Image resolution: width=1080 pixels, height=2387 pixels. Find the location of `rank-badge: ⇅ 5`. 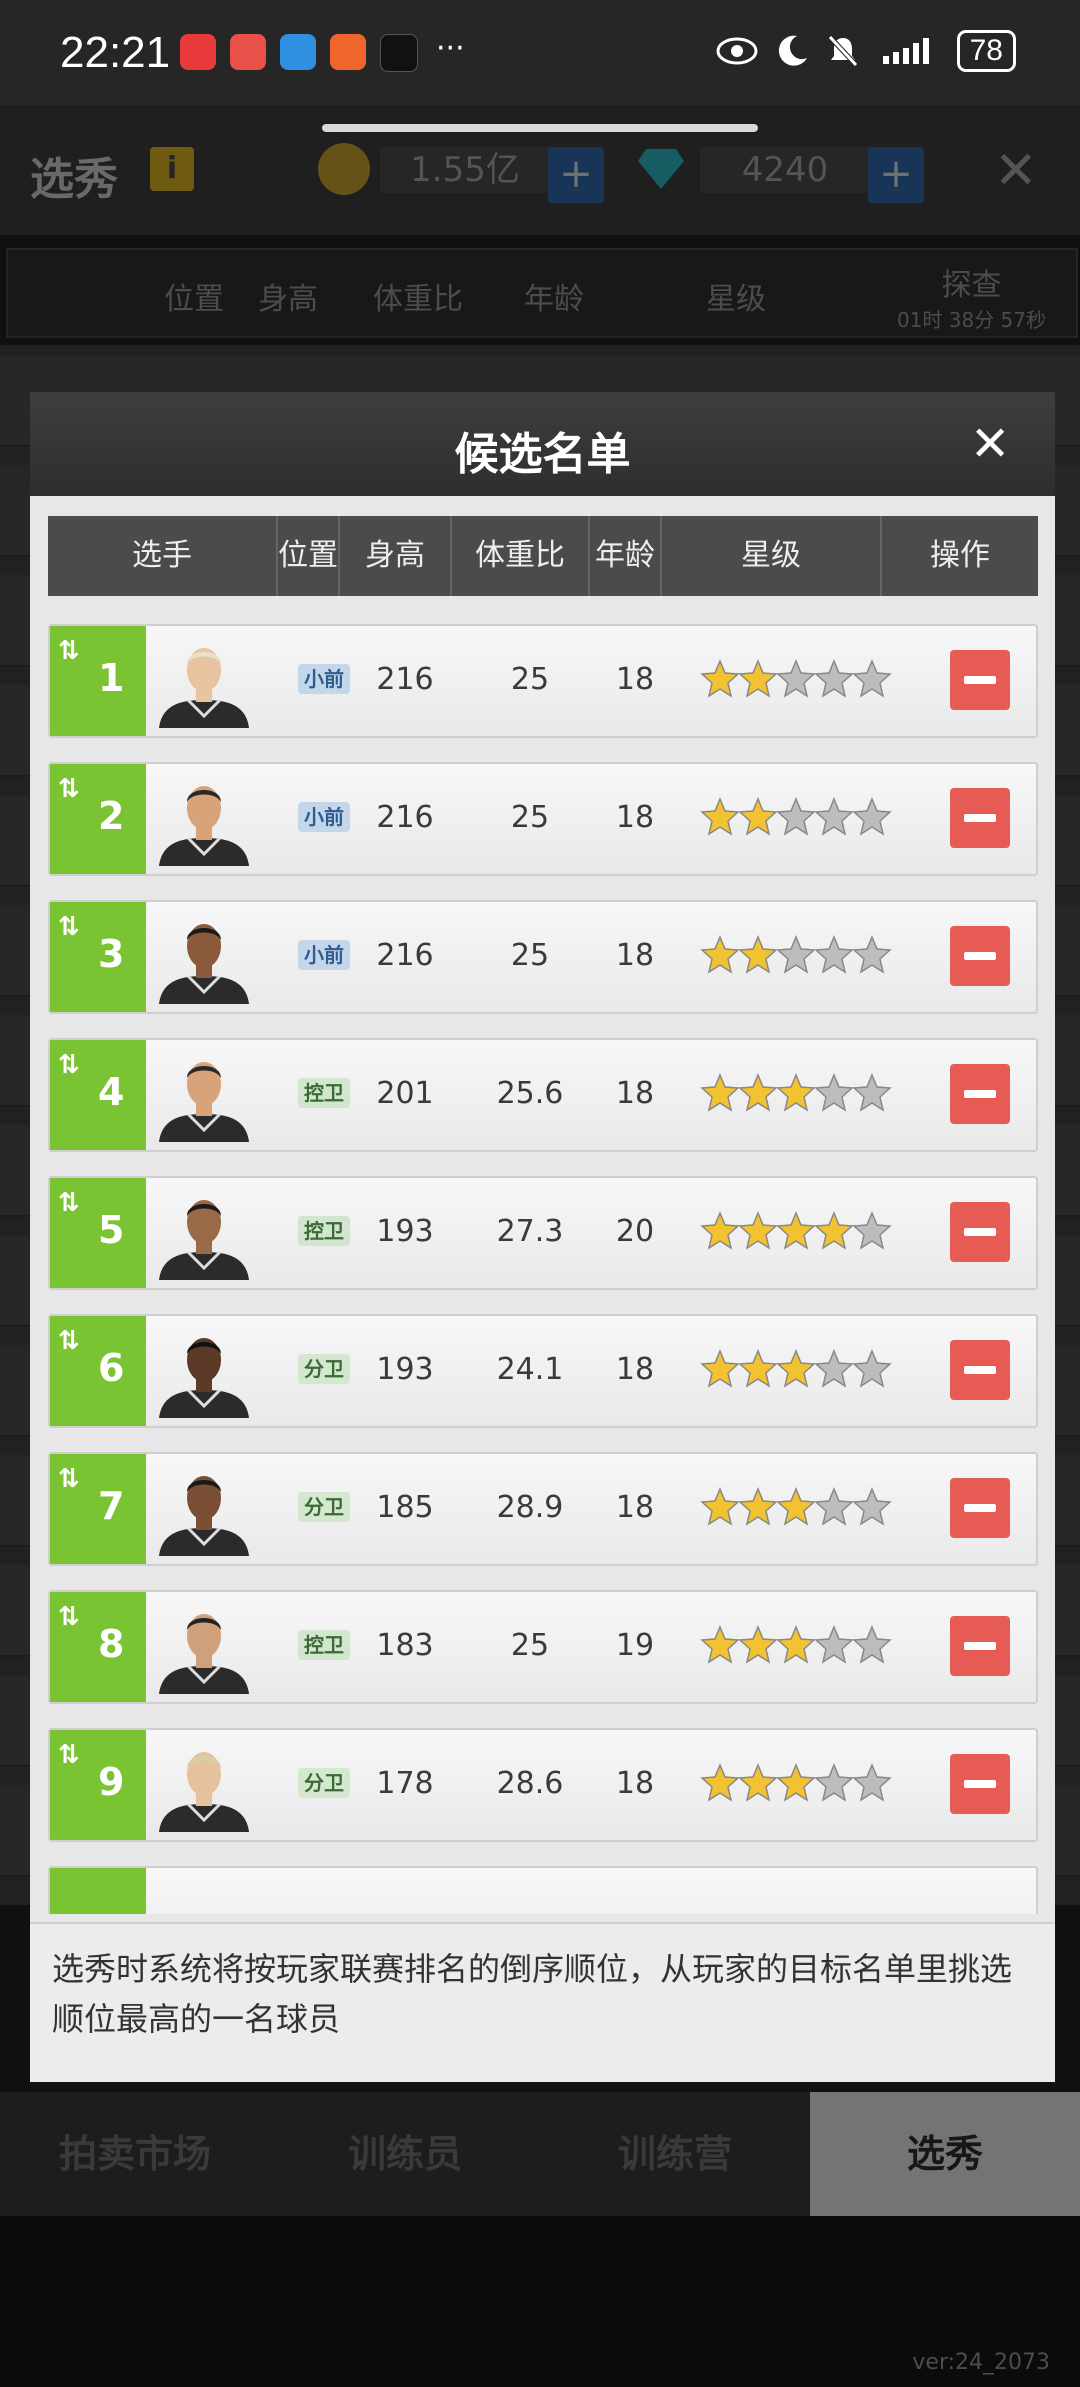

rank-badge: ⇅ 5 is located at coordinates (98, 1233).